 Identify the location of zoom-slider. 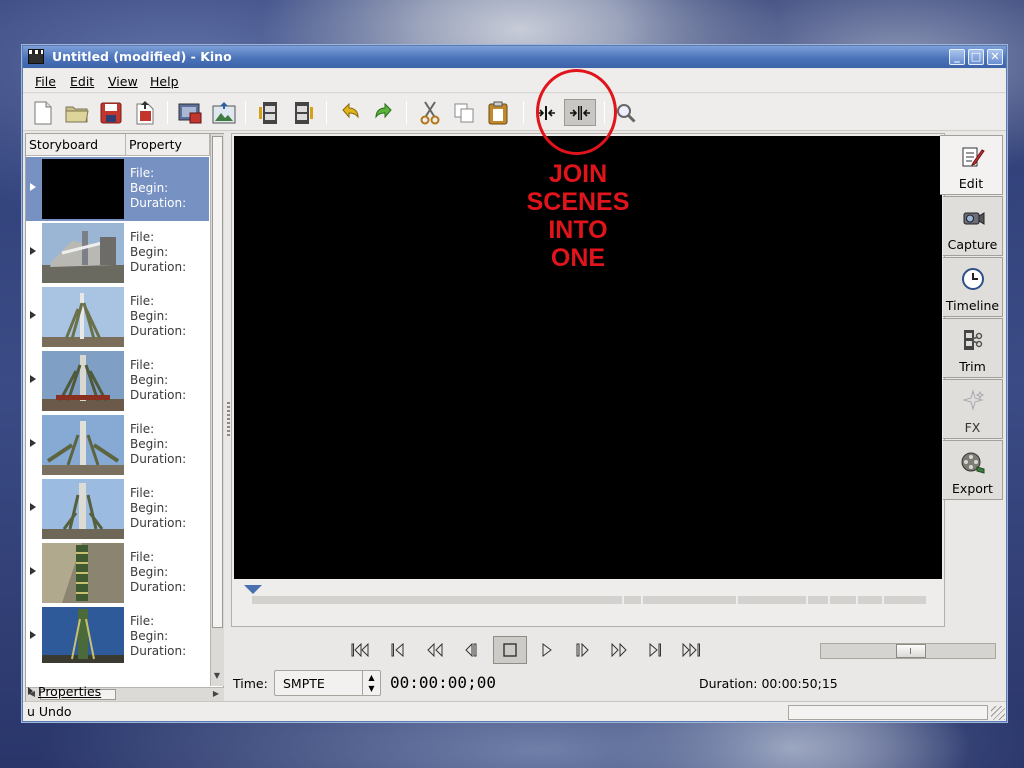
(908, 651).